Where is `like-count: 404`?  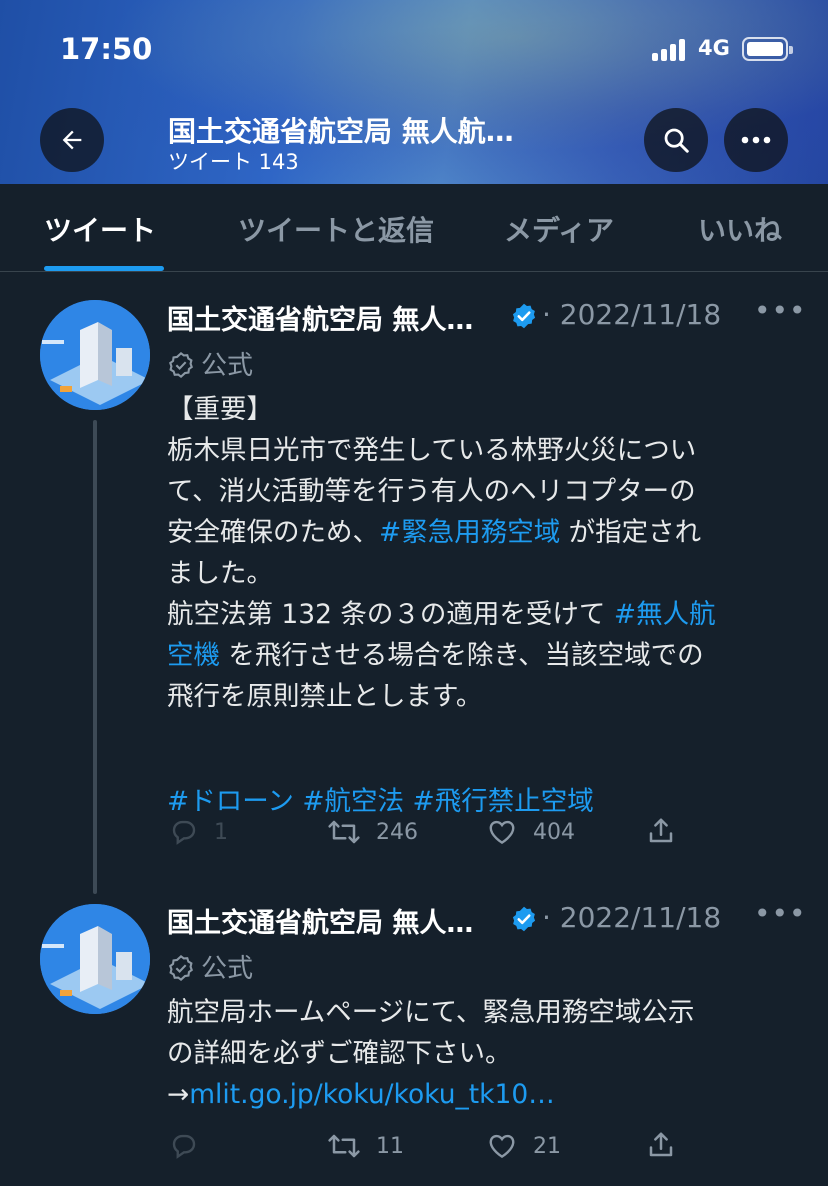 like-count: 404 is located at coordinates (554, 832).